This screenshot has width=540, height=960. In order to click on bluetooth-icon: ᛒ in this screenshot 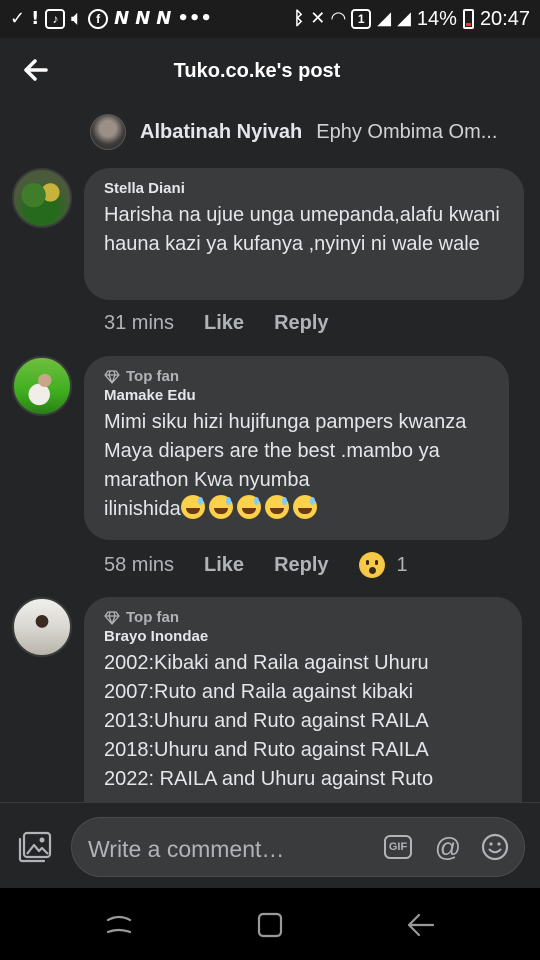, I will do `click(299, 18)`.